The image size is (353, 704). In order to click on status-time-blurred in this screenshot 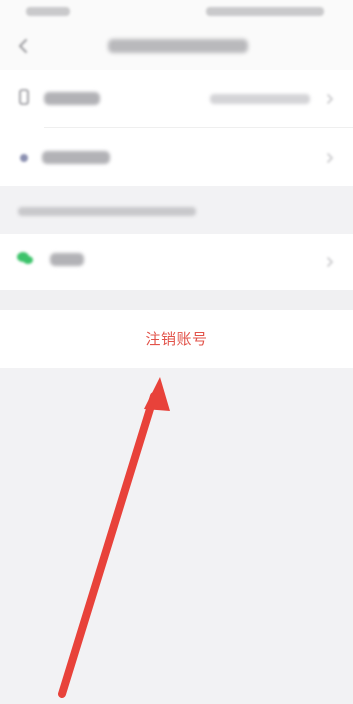, I will do `click(48, 11)`.